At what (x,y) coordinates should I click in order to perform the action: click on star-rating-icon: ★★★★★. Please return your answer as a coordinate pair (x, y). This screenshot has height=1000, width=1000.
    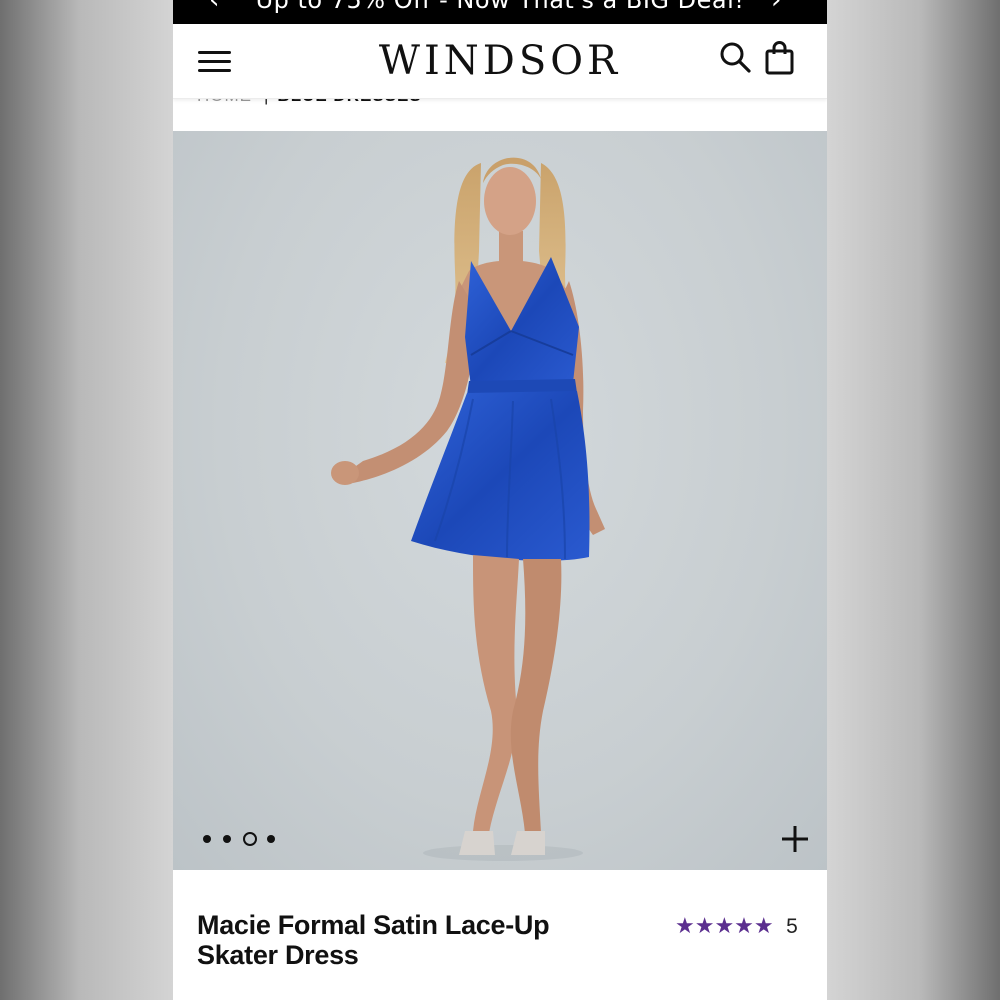
    Looking at the image, I should click on (724, 926).